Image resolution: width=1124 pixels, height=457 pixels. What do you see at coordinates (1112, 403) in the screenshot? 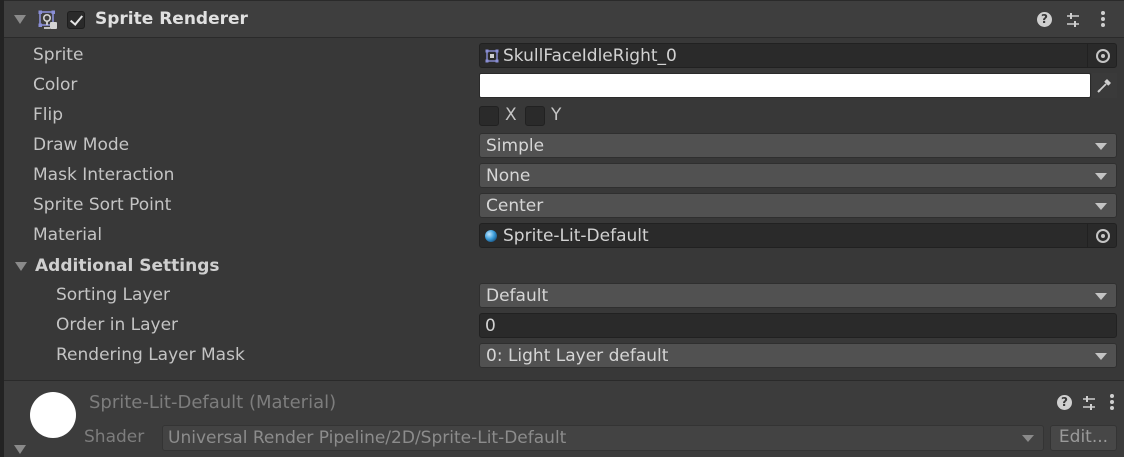
I see `material-more-menu-icon` at bounding box center [1112, 403].